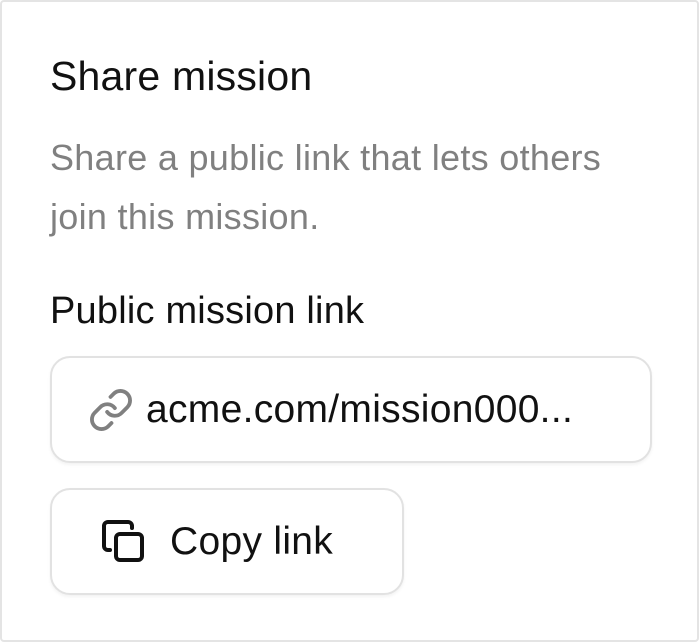 The height and width of the screenshot is (642, 699). Describe the element at coordinates (252, 541) in the screenshot. I see `copy-link-label: Copy link` at that location.